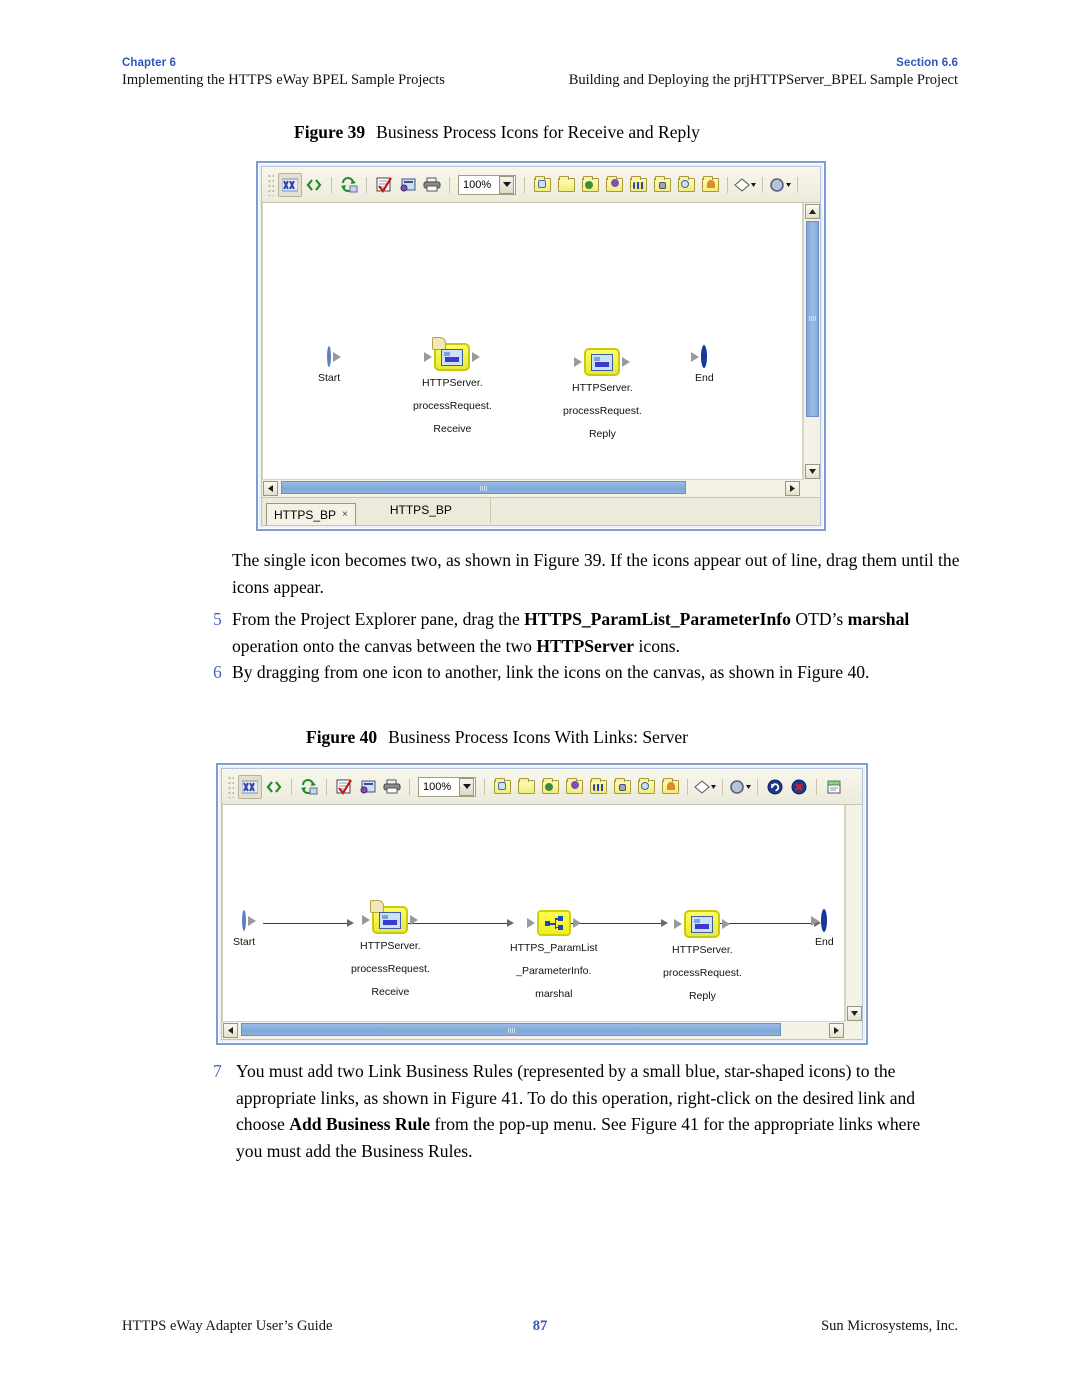 The width and height of the screenshot is (1080, 1397). I want to click on figure-40-toolbar: 100%, so click(542, 787).